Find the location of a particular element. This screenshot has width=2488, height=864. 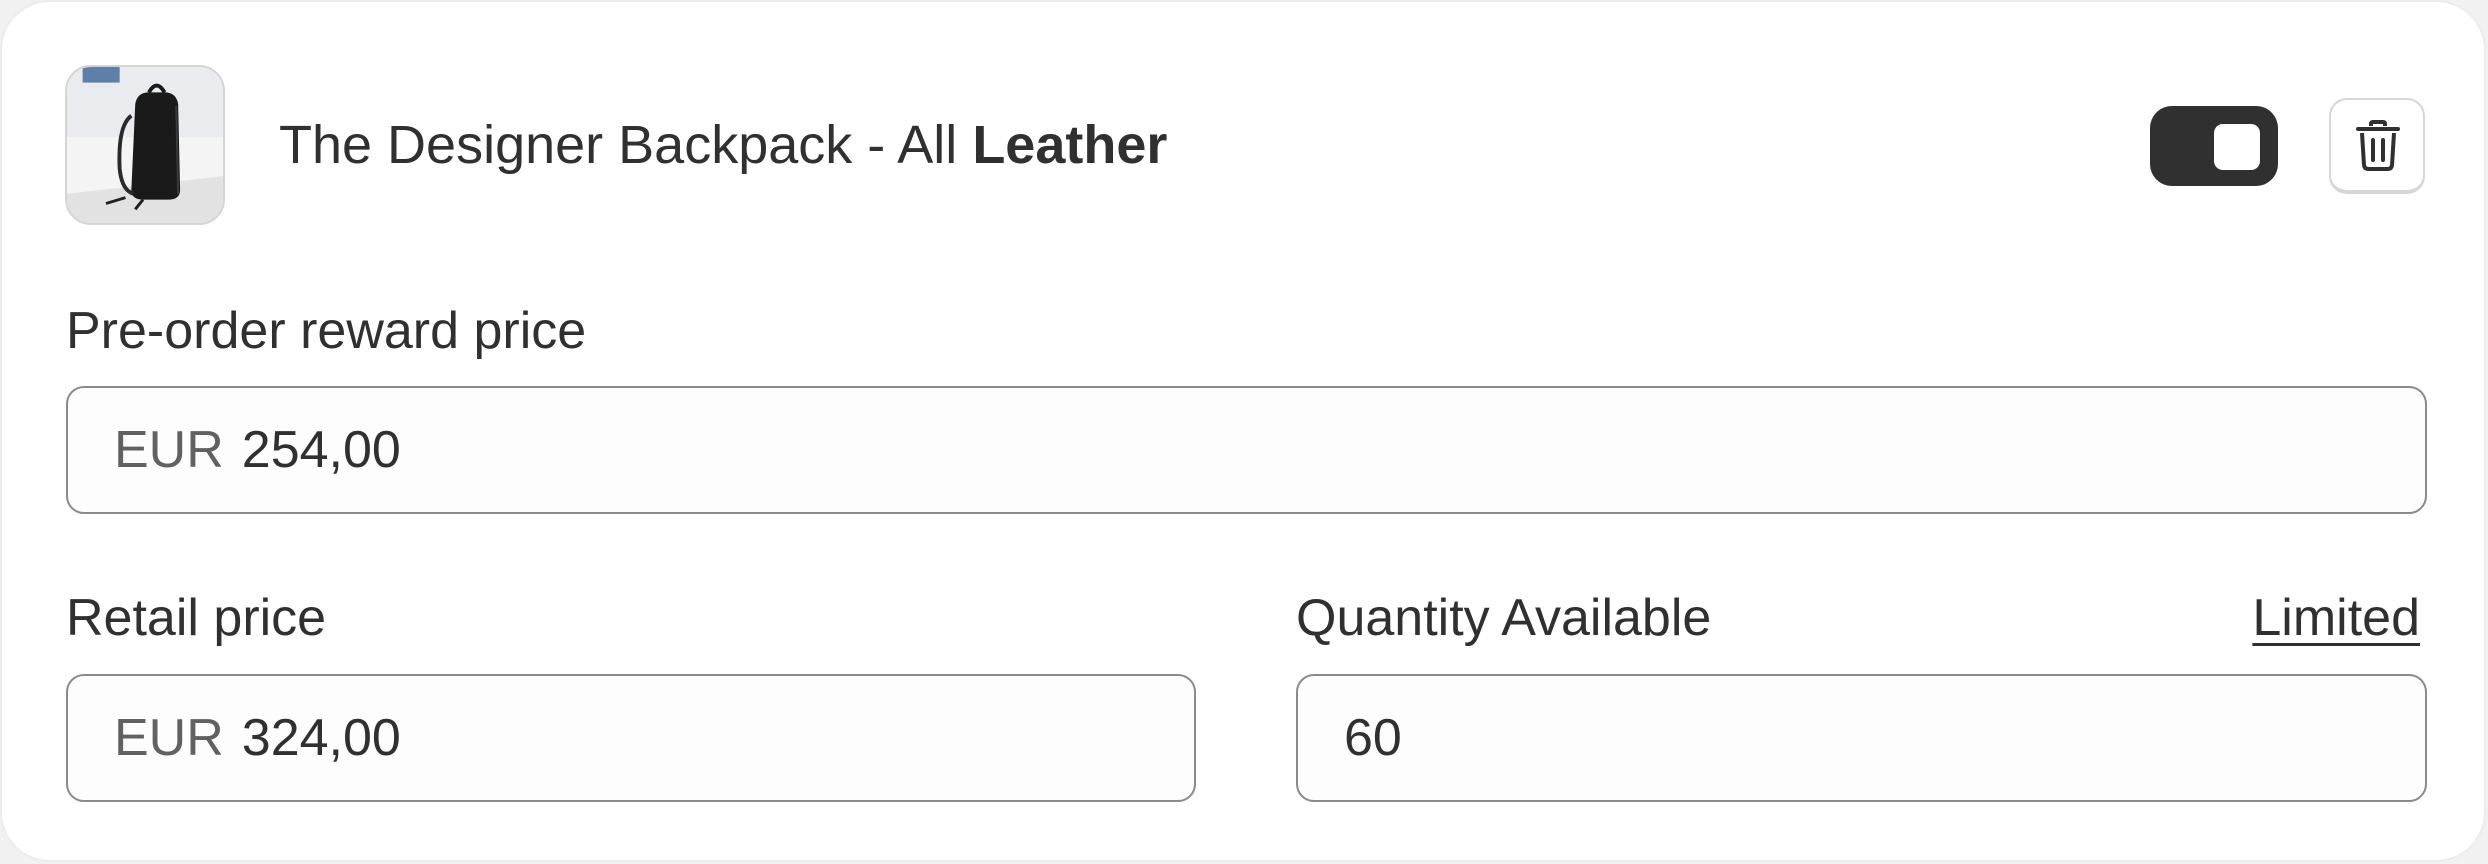

enable-toggle is located at coordinates (2214, 146).